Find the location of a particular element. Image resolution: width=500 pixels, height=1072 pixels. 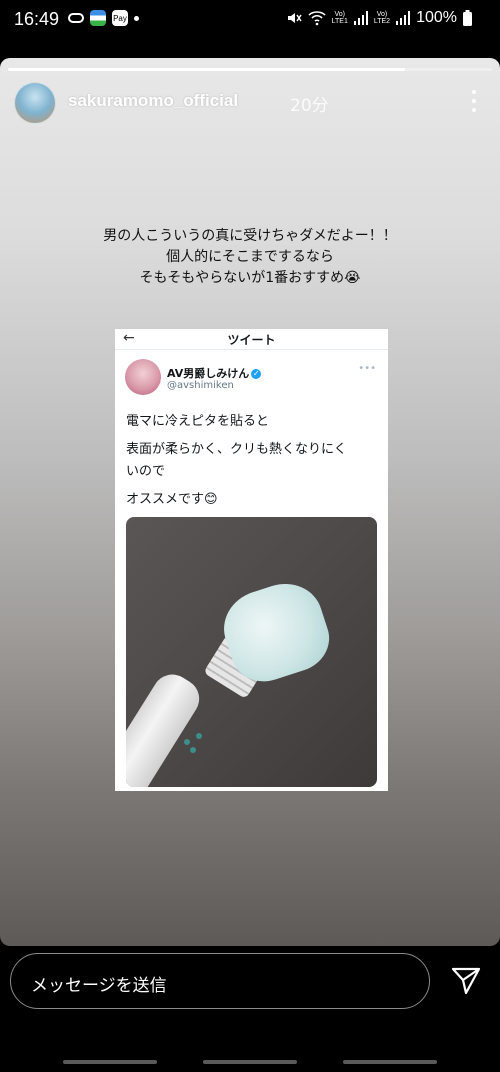

tweet-author-name: AV男爵しみけん ✓ is located at coordinates (214, 373).